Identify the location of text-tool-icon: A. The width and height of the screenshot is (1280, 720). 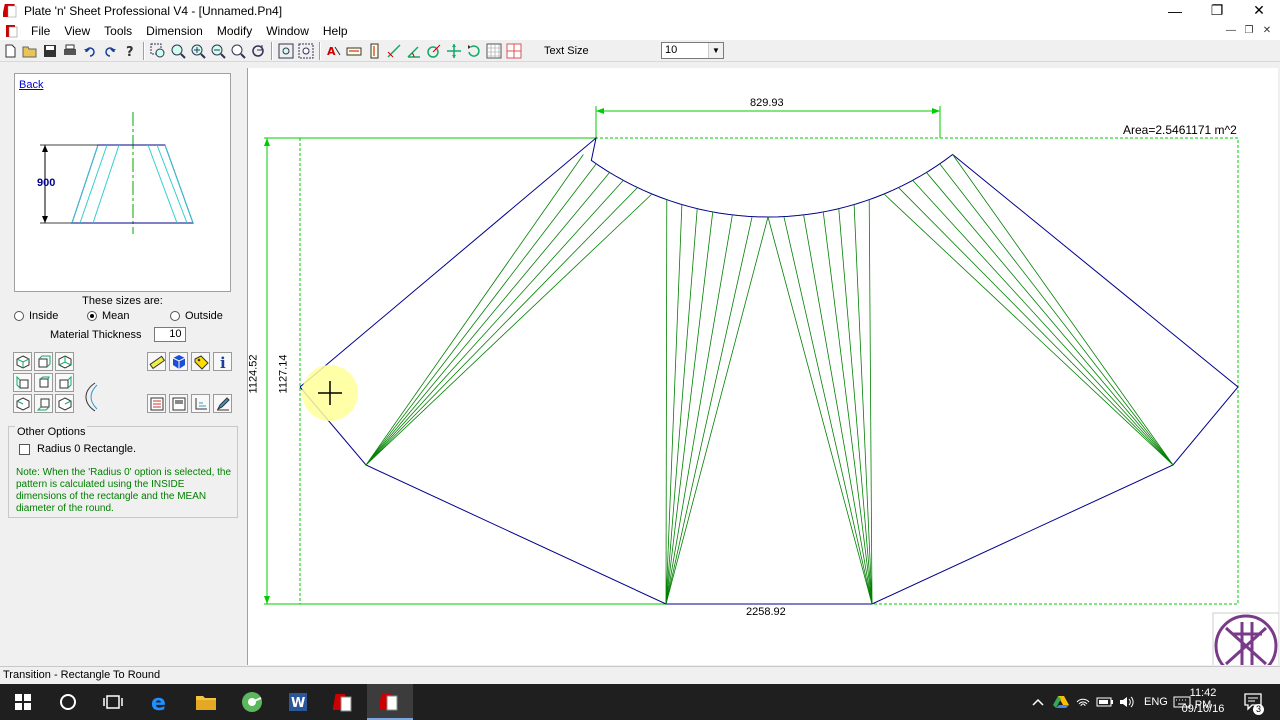
(334, 51).